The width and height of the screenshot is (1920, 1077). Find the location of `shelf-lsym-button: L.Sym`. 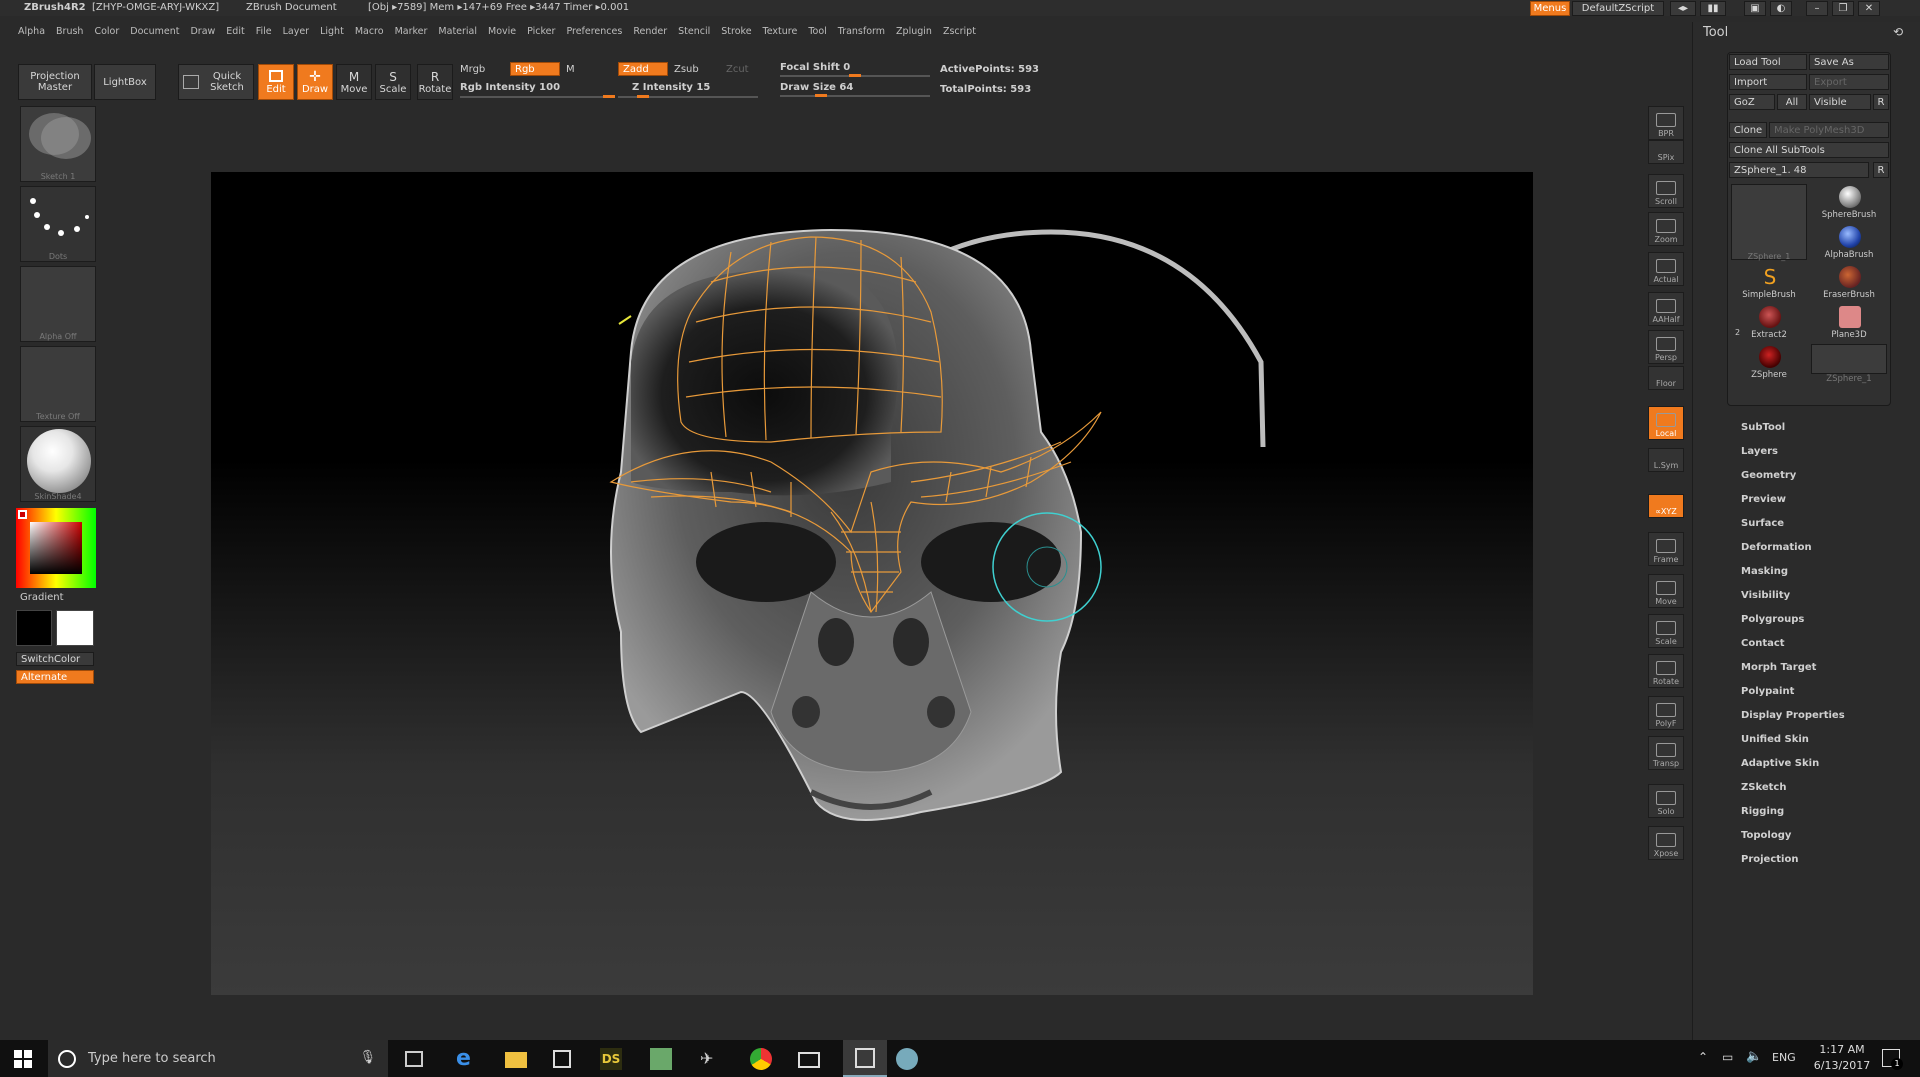

shelf-lsym-button: L.Sym is located at coordinates (1666, 460).